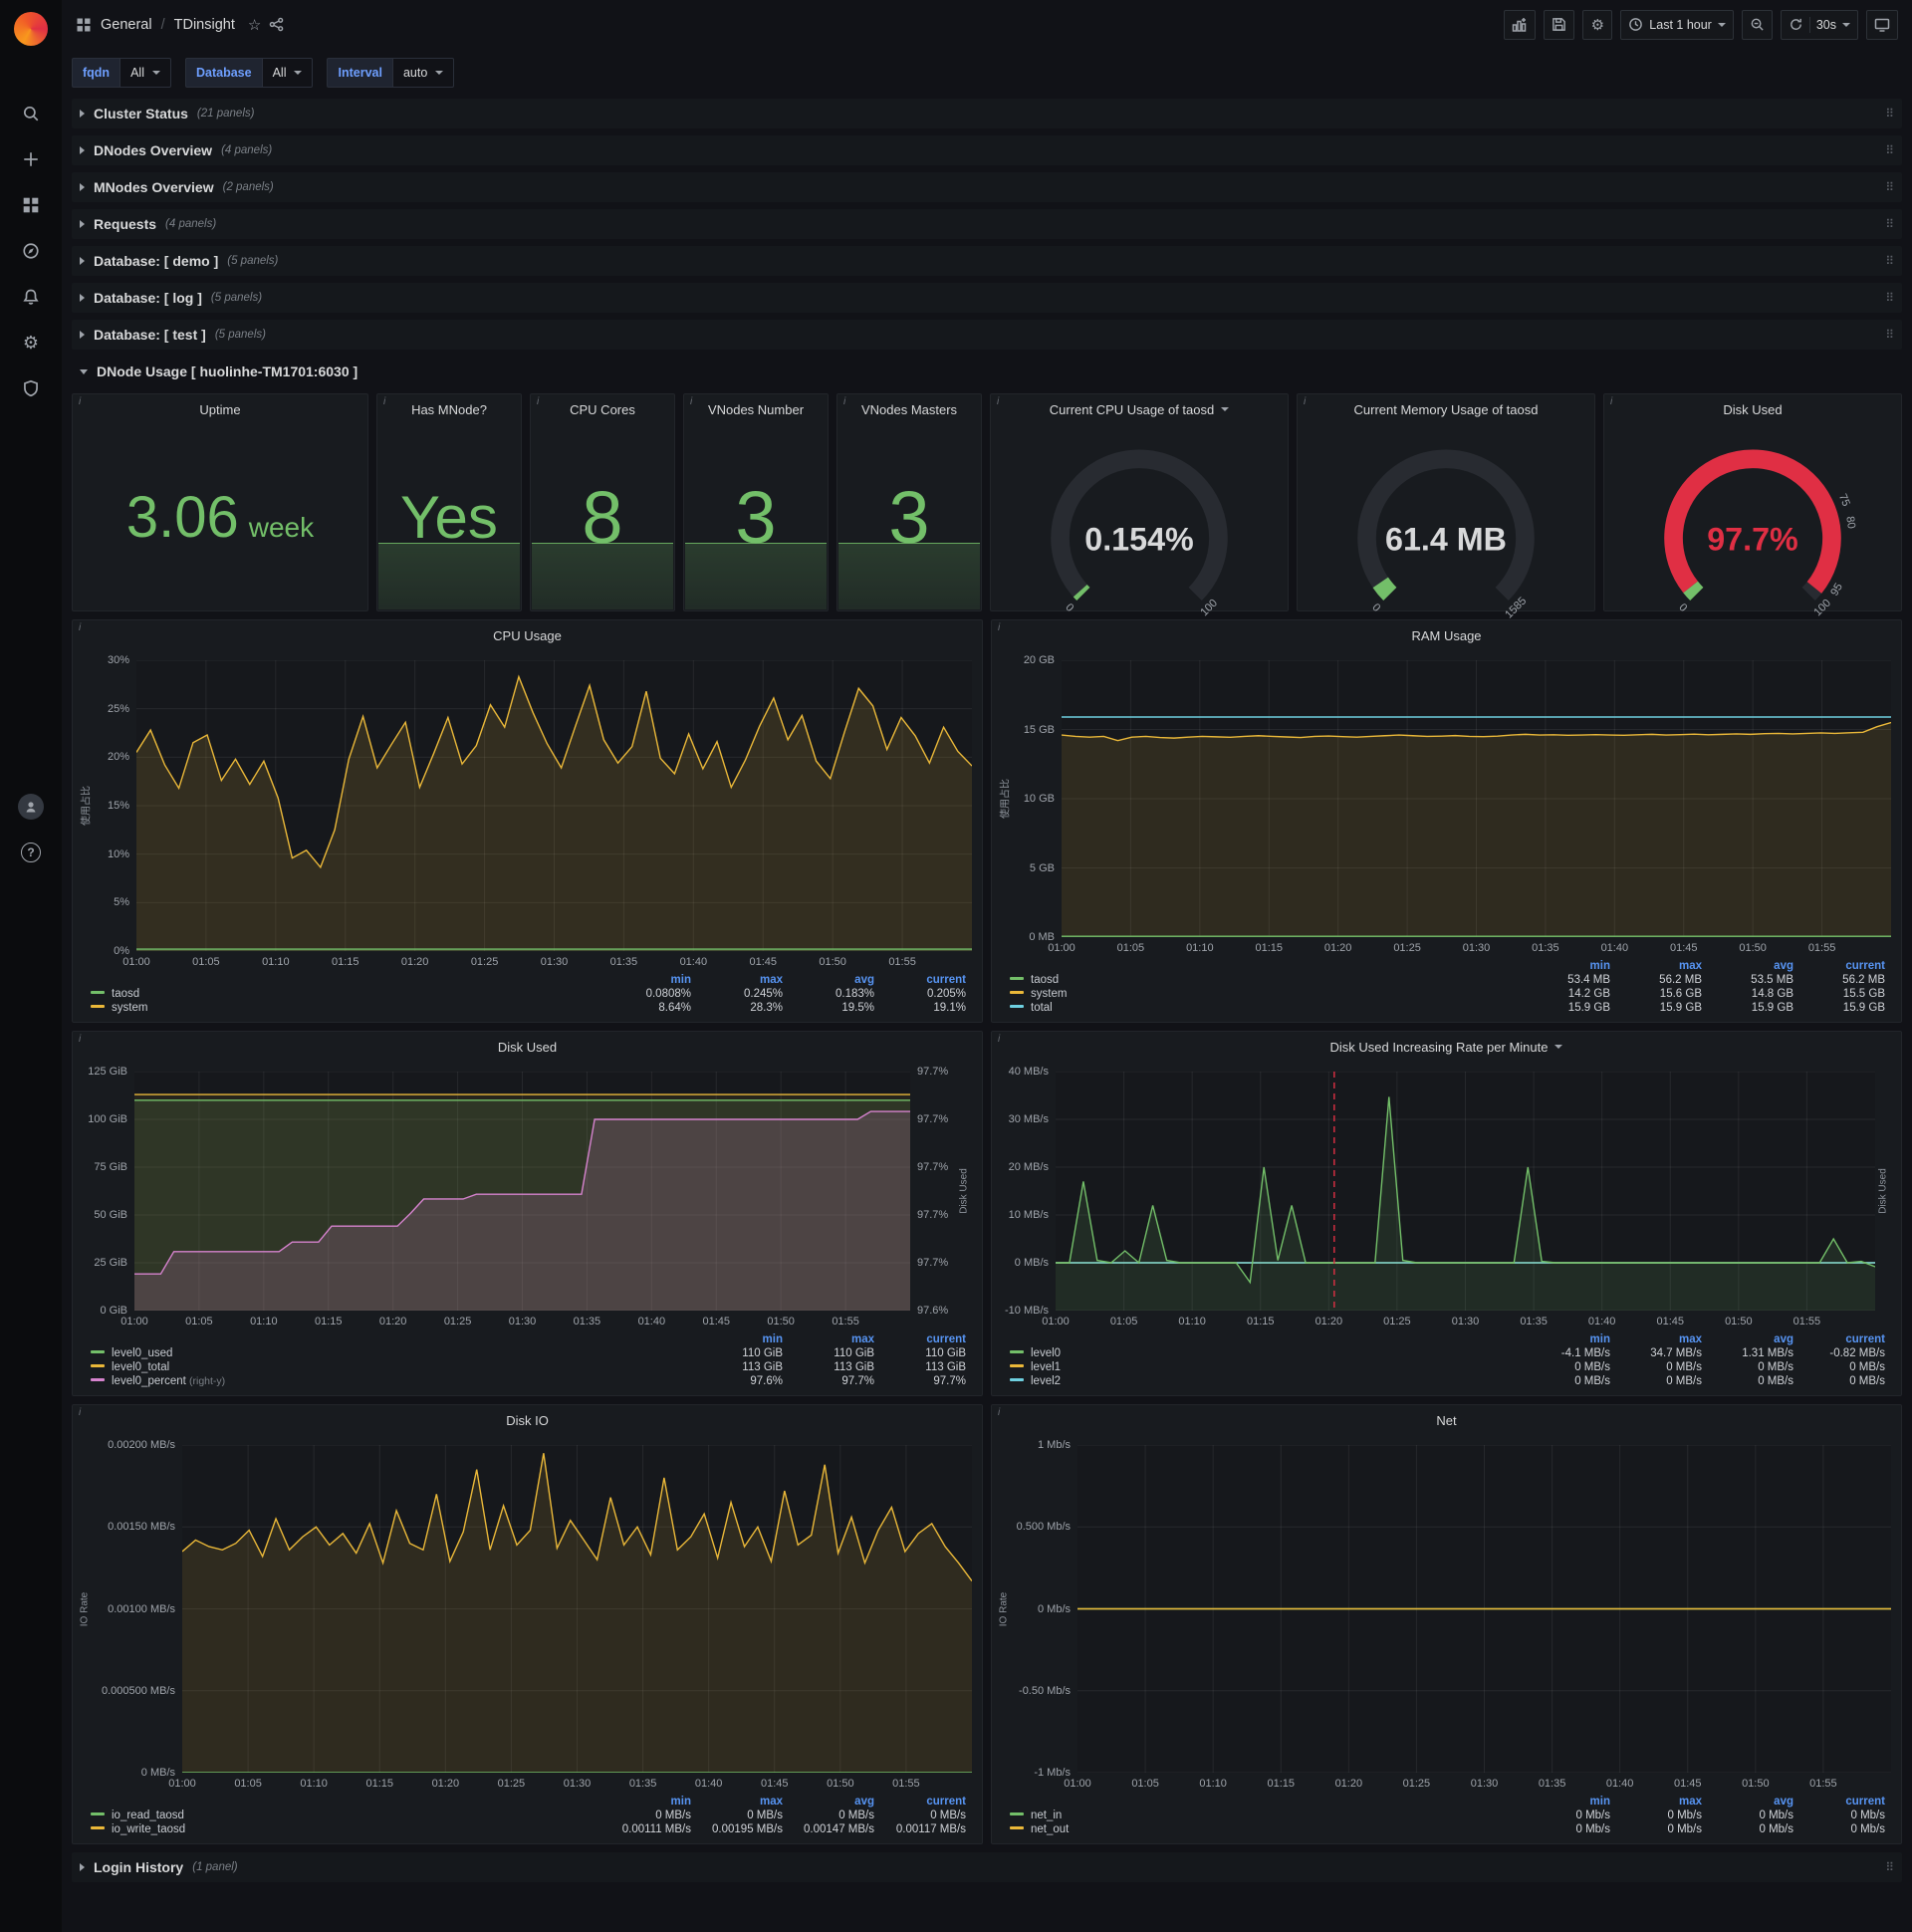  Describe the element at coordinates (527, 635) in the screenshot. I see `panel-header: CPU Usage` at that location.